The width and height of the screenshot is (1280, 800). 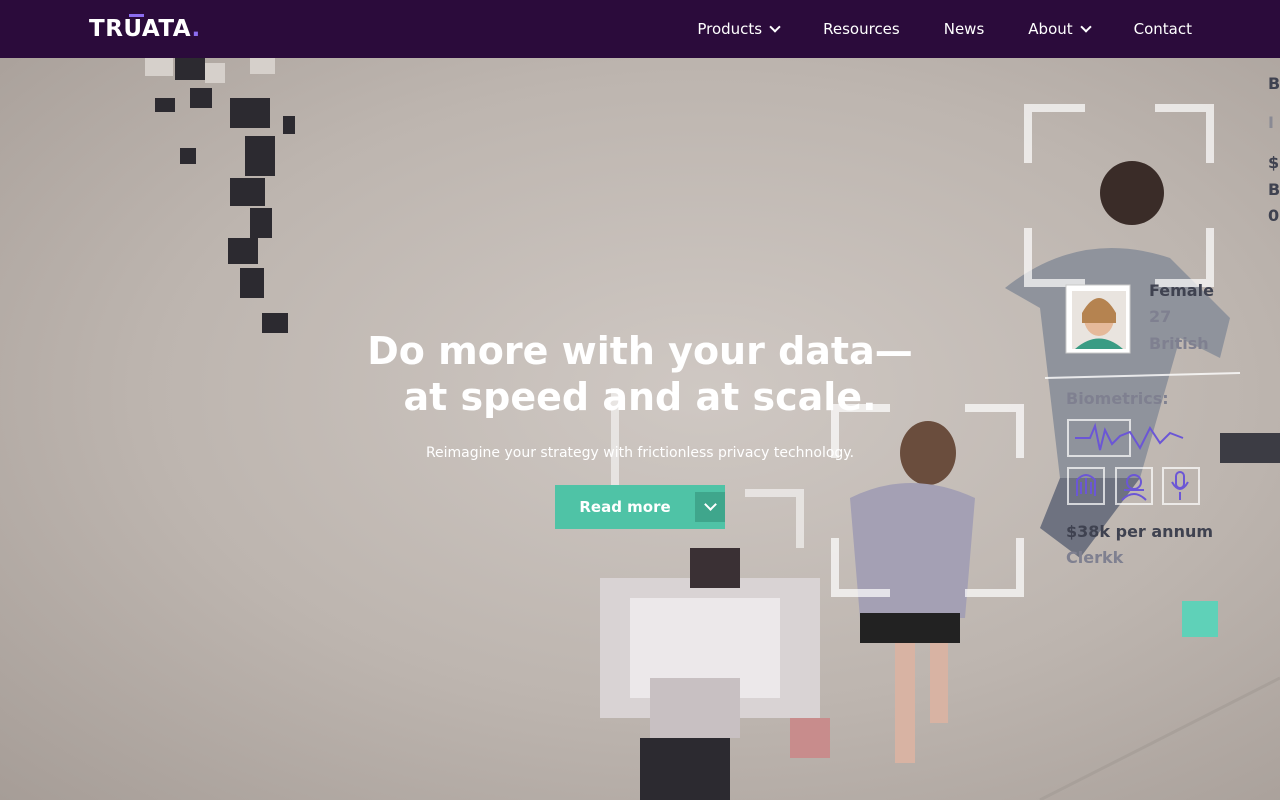 I want to click on nav-links: Products Resources News About Contact, so click(x=922, y=29).